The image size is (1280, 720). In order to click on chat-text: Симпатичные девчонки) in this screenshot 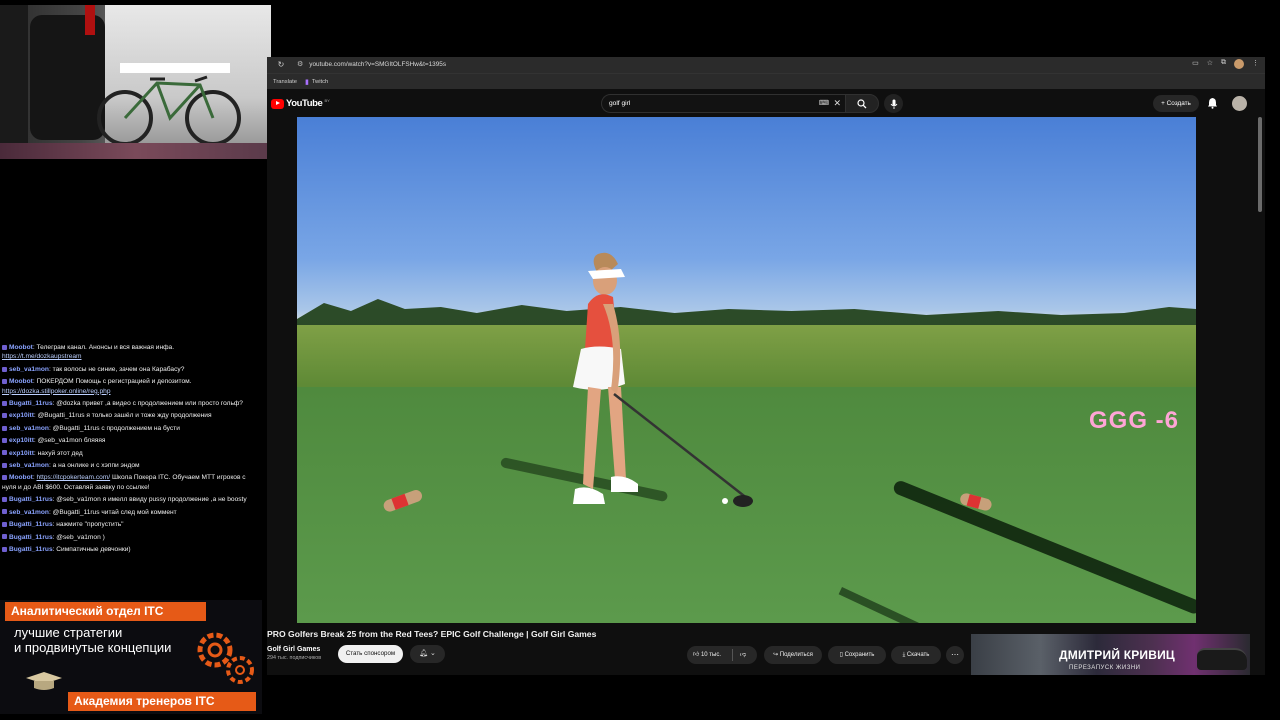, I will do `click(93, 549)`.